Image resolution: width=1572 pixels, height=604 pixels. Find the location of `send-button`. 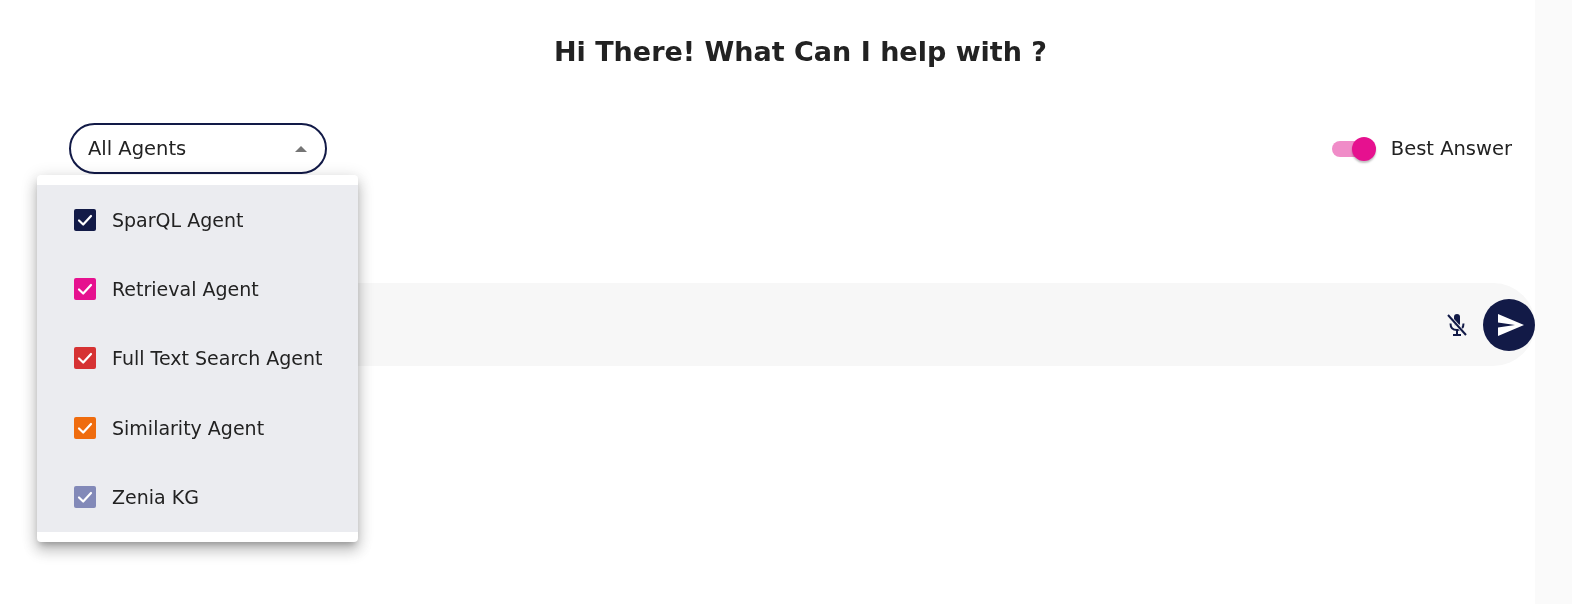

send-button is located at coordinates (1509, 324).